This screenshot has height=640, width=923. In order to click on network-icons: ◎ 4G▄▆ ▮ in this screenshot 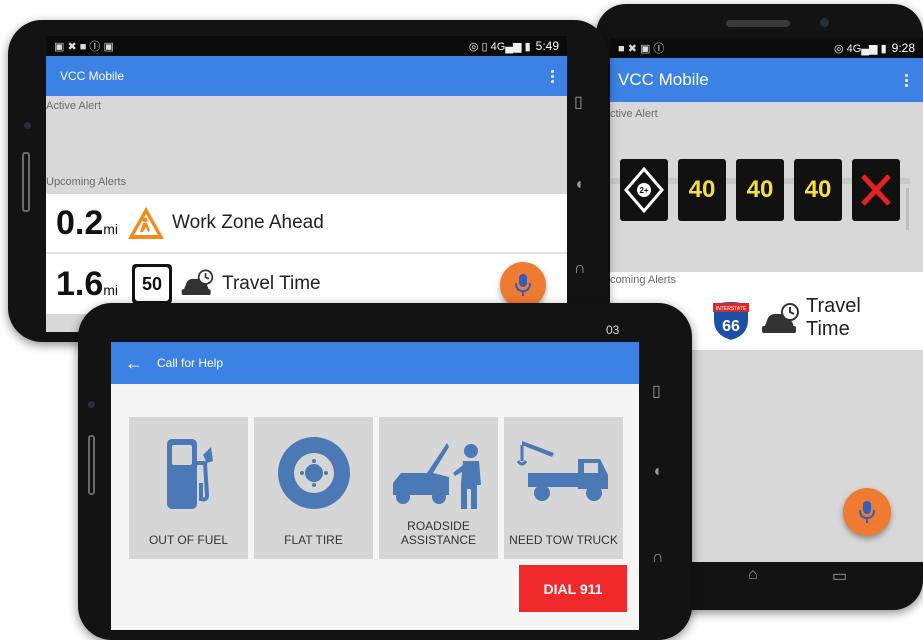, I will do `click(860, 48)`.